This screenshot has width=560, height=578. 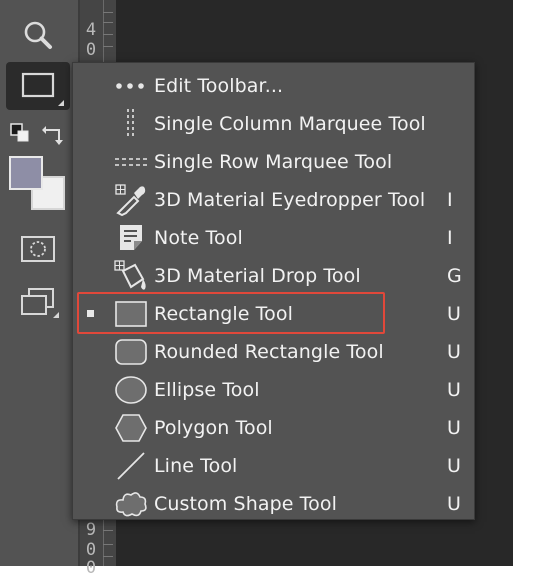 I want to click on menu-item-label: Ellipse Tool, so click(x=207, y=390).